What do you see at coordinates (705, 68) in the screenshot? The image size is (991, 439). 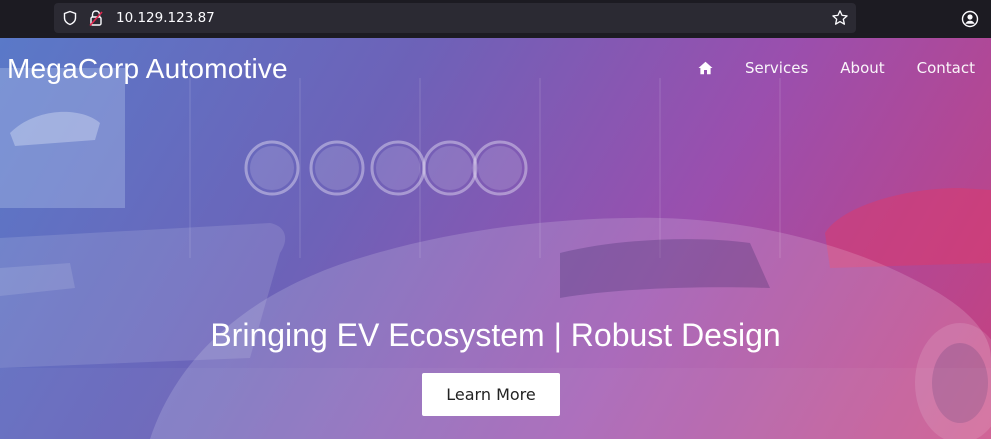 I see `home-icon` at bounding box center [705, 68].